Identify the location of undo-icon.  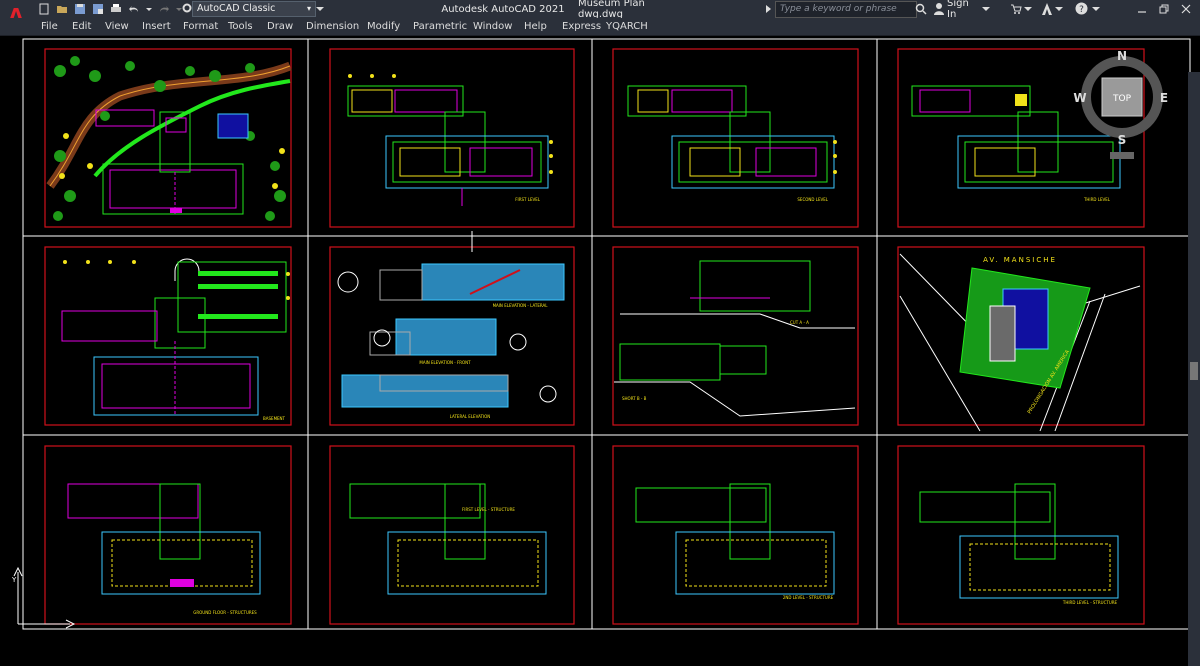
(134, 9).